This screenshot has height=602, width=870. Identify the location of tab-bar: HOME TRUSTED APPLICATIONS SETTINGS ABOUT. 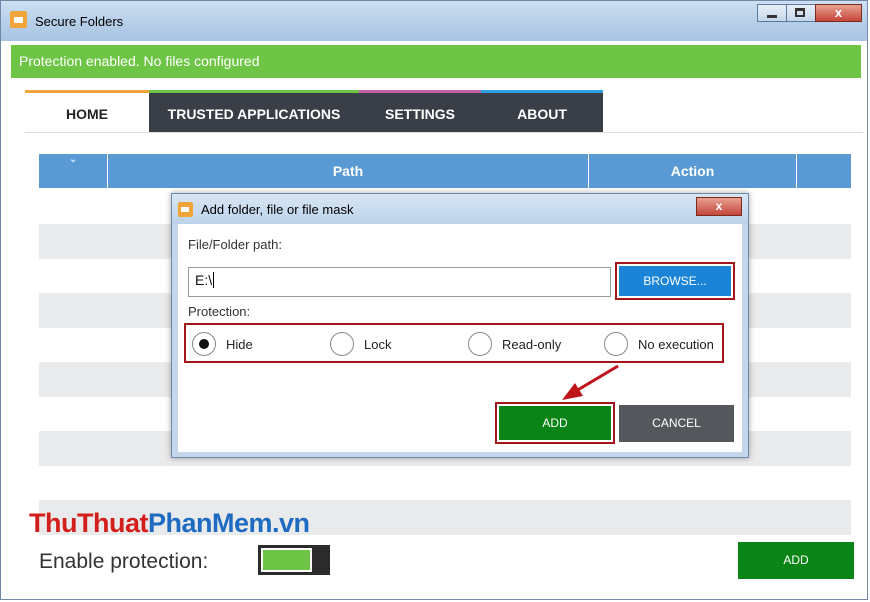
(314, 111).